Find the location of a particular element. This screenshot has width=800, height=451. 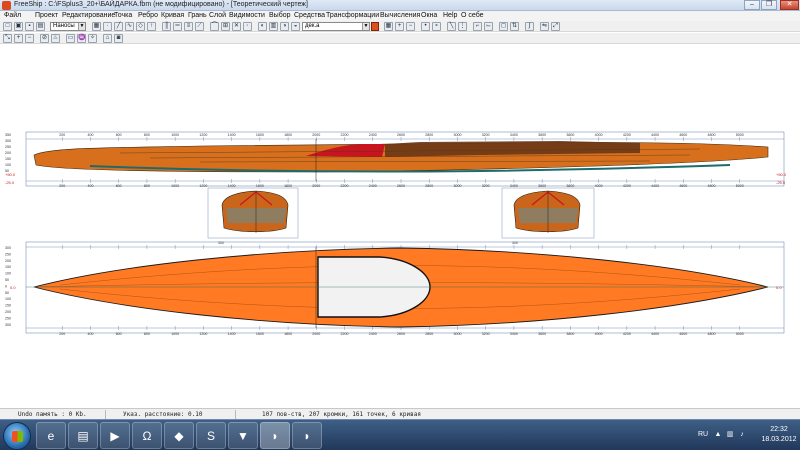

gauss-icon: ◑ is located at coordinates (284, 26).